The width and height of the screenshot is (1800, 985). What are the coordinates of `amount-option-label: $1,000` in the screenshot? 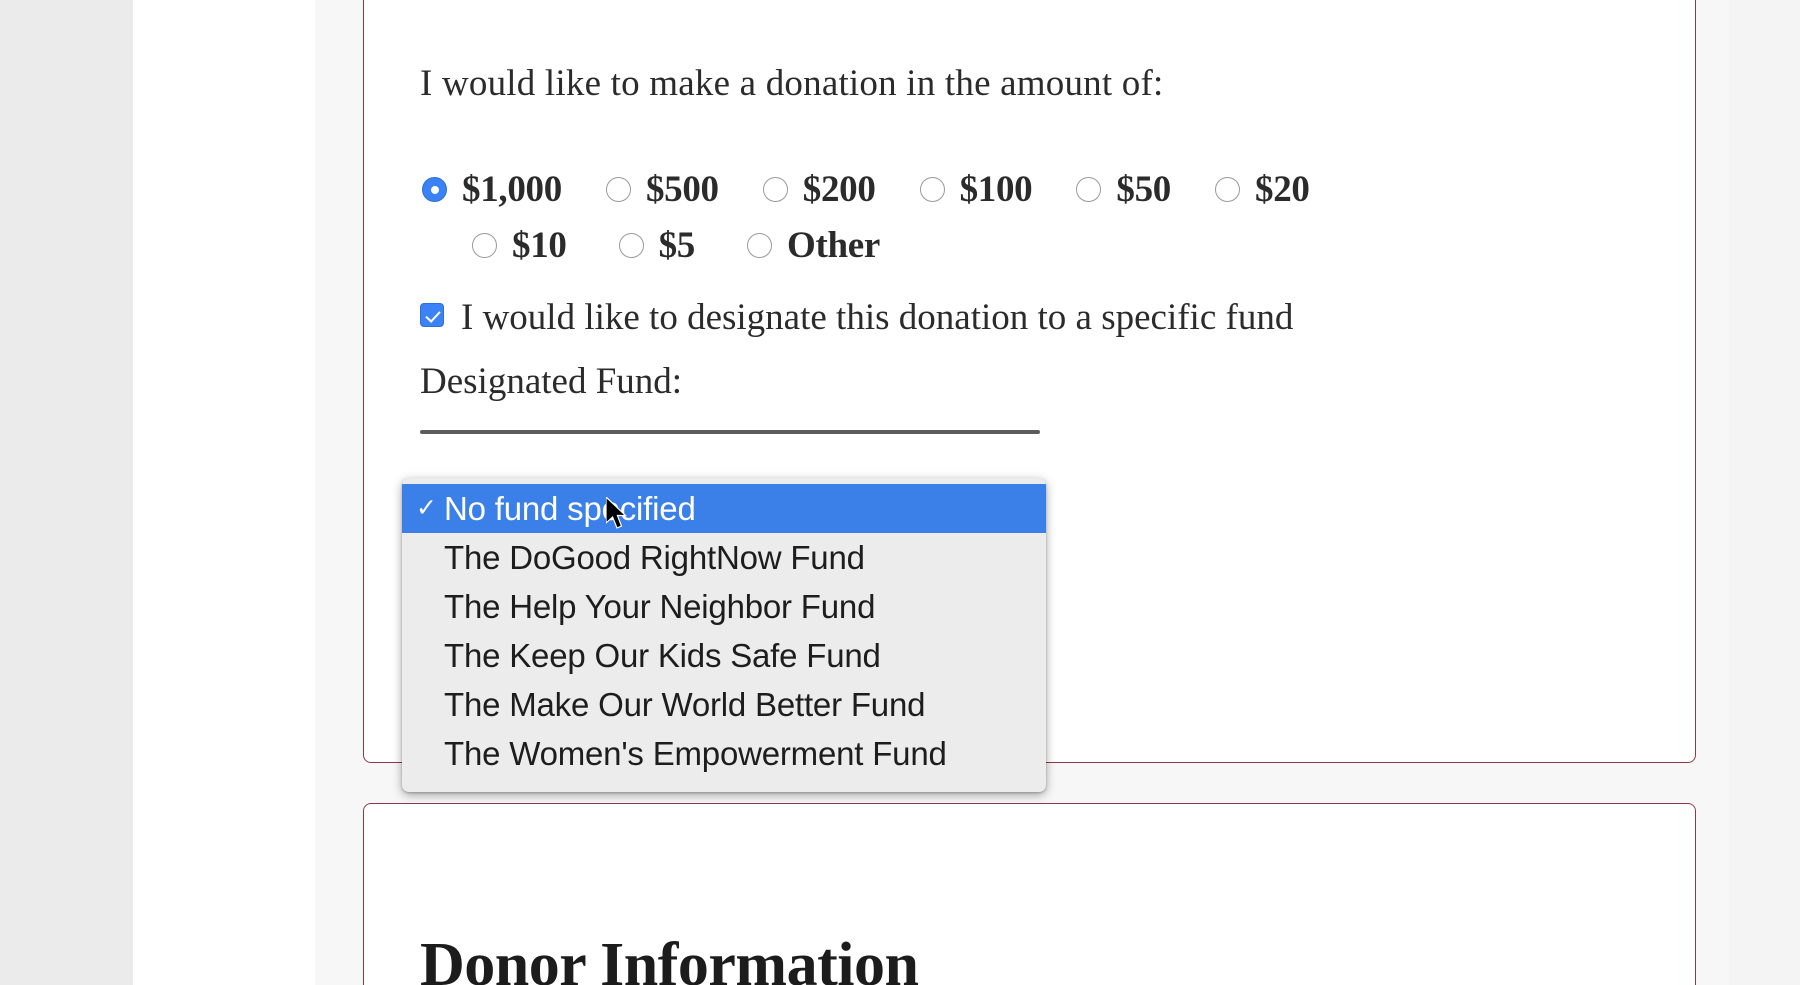 It's located at (512, 190).